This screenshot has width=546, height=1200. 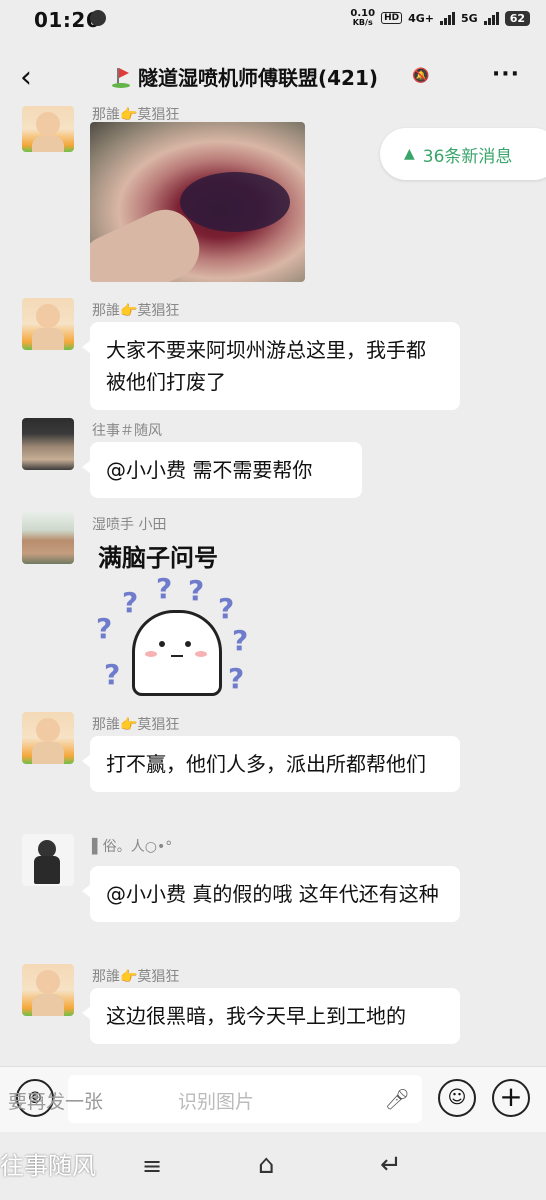 I want to click on plus-icon: +, so click(x=511, y=1098).